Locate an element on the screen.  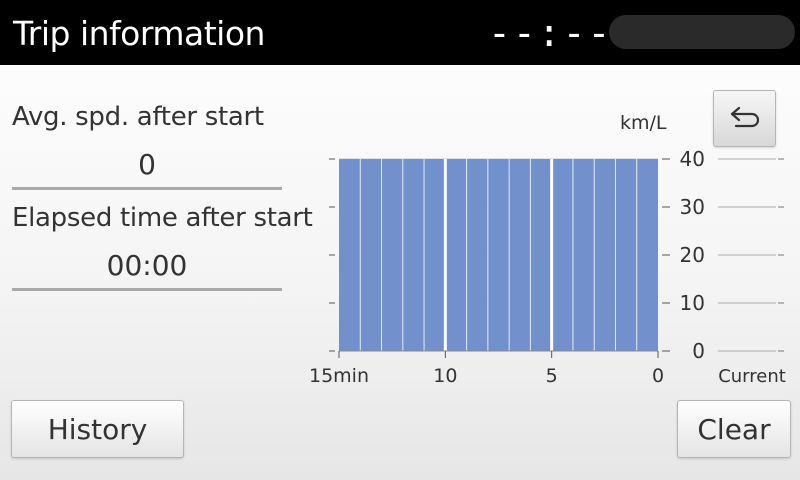
clear-button-label: Clear is located at coordinates (734, 429).